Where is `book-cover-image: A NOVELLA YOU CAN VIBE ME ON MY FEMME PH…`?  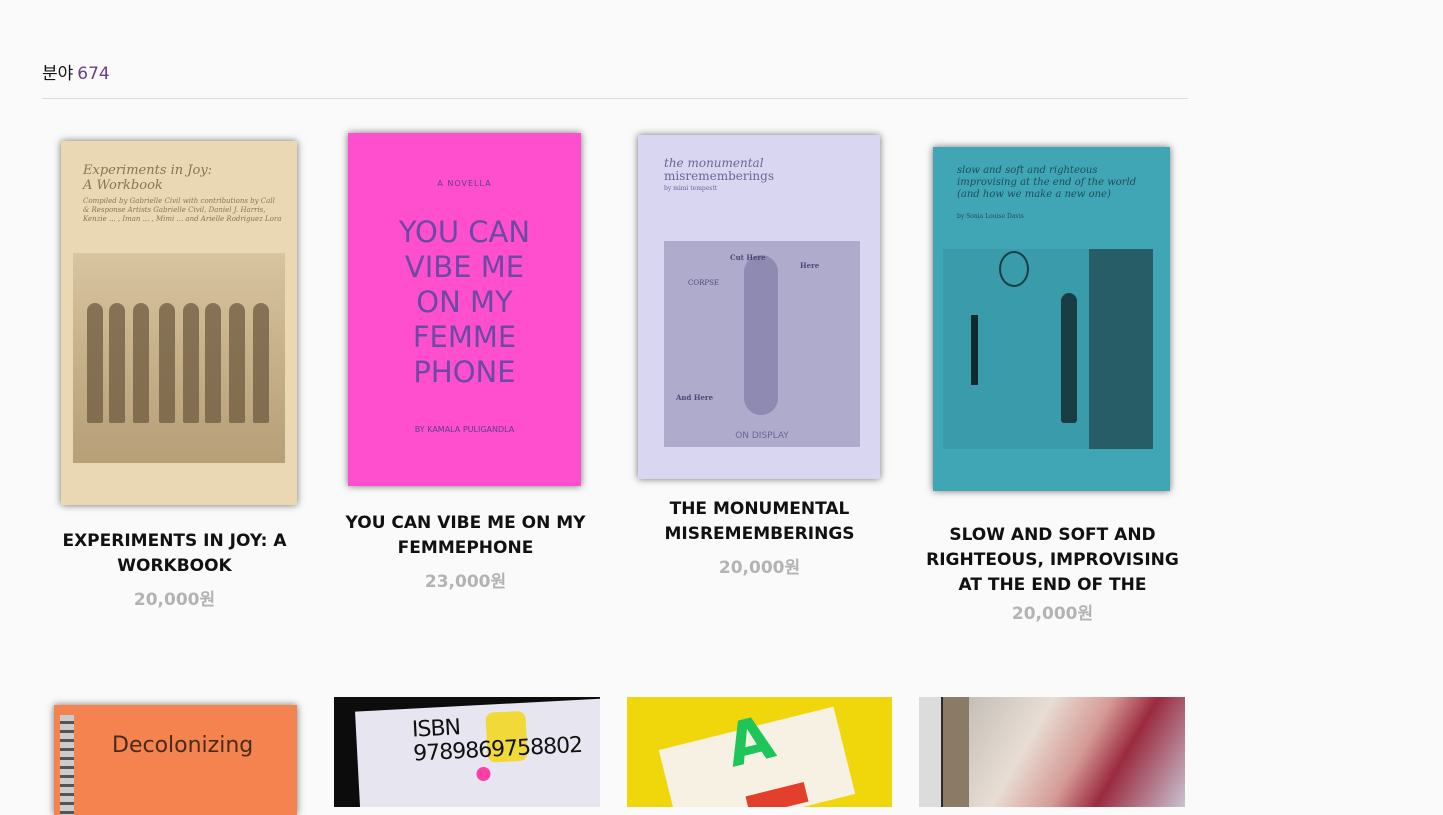
book-cover-image: A NOVELLA YOU CAN VIBE ME ON MY FEMME PH… is located at coordinates (464, 309).